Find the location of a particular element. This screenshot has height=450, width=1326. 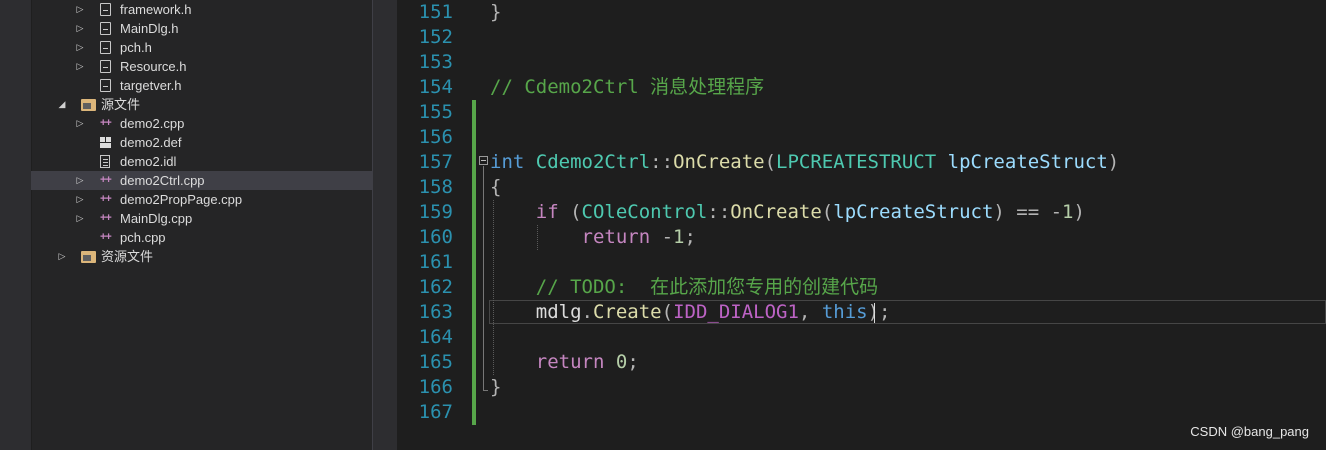

tree-item-label: targetver.h is located at coordinates (151, 85).